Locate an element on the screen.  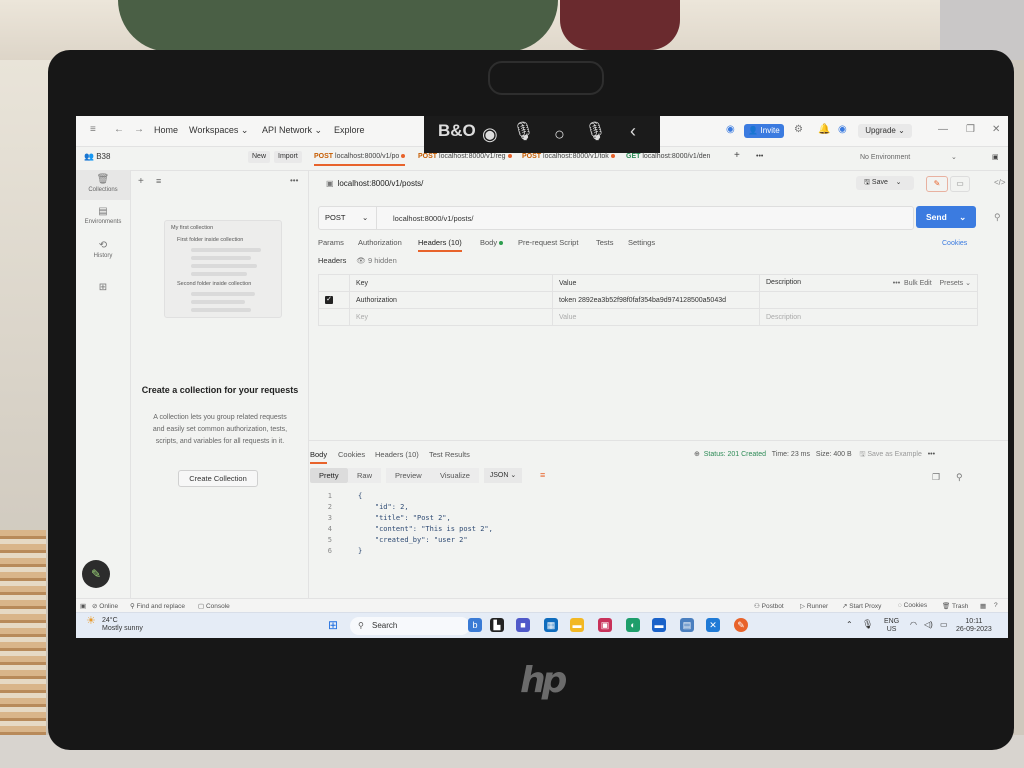
wrap-lines-icon: ≡ is located at coordinates (542, 475).